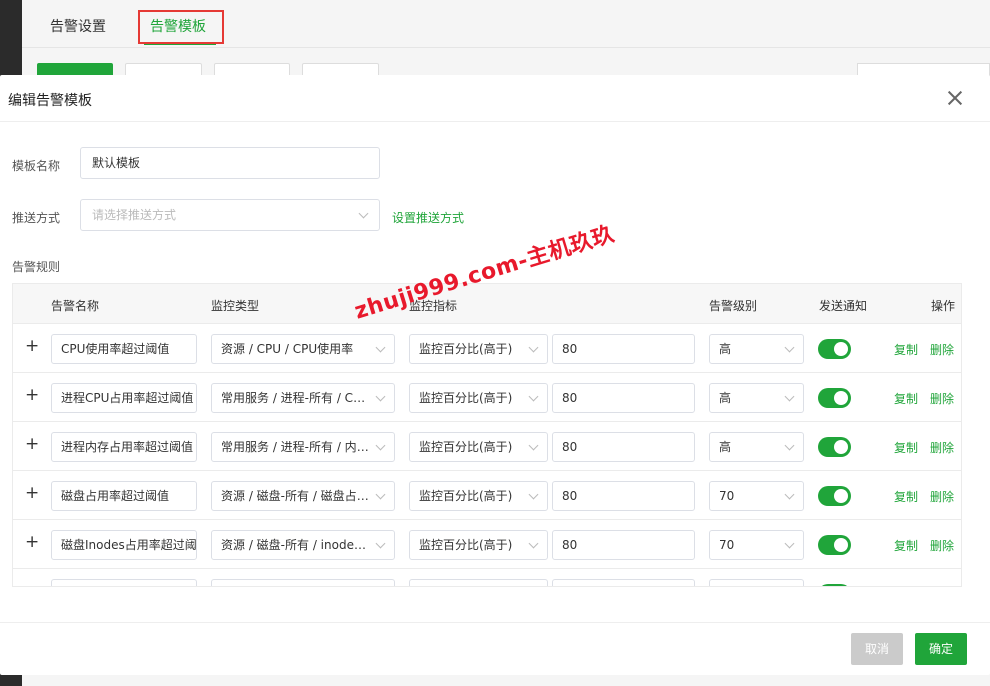 Image resolution: width=990 pixels, height=686 pixels. I want to click on monitor-type-select: 资源 / 磁盘-所有 / 磁盘占用率, so click(303, 496).